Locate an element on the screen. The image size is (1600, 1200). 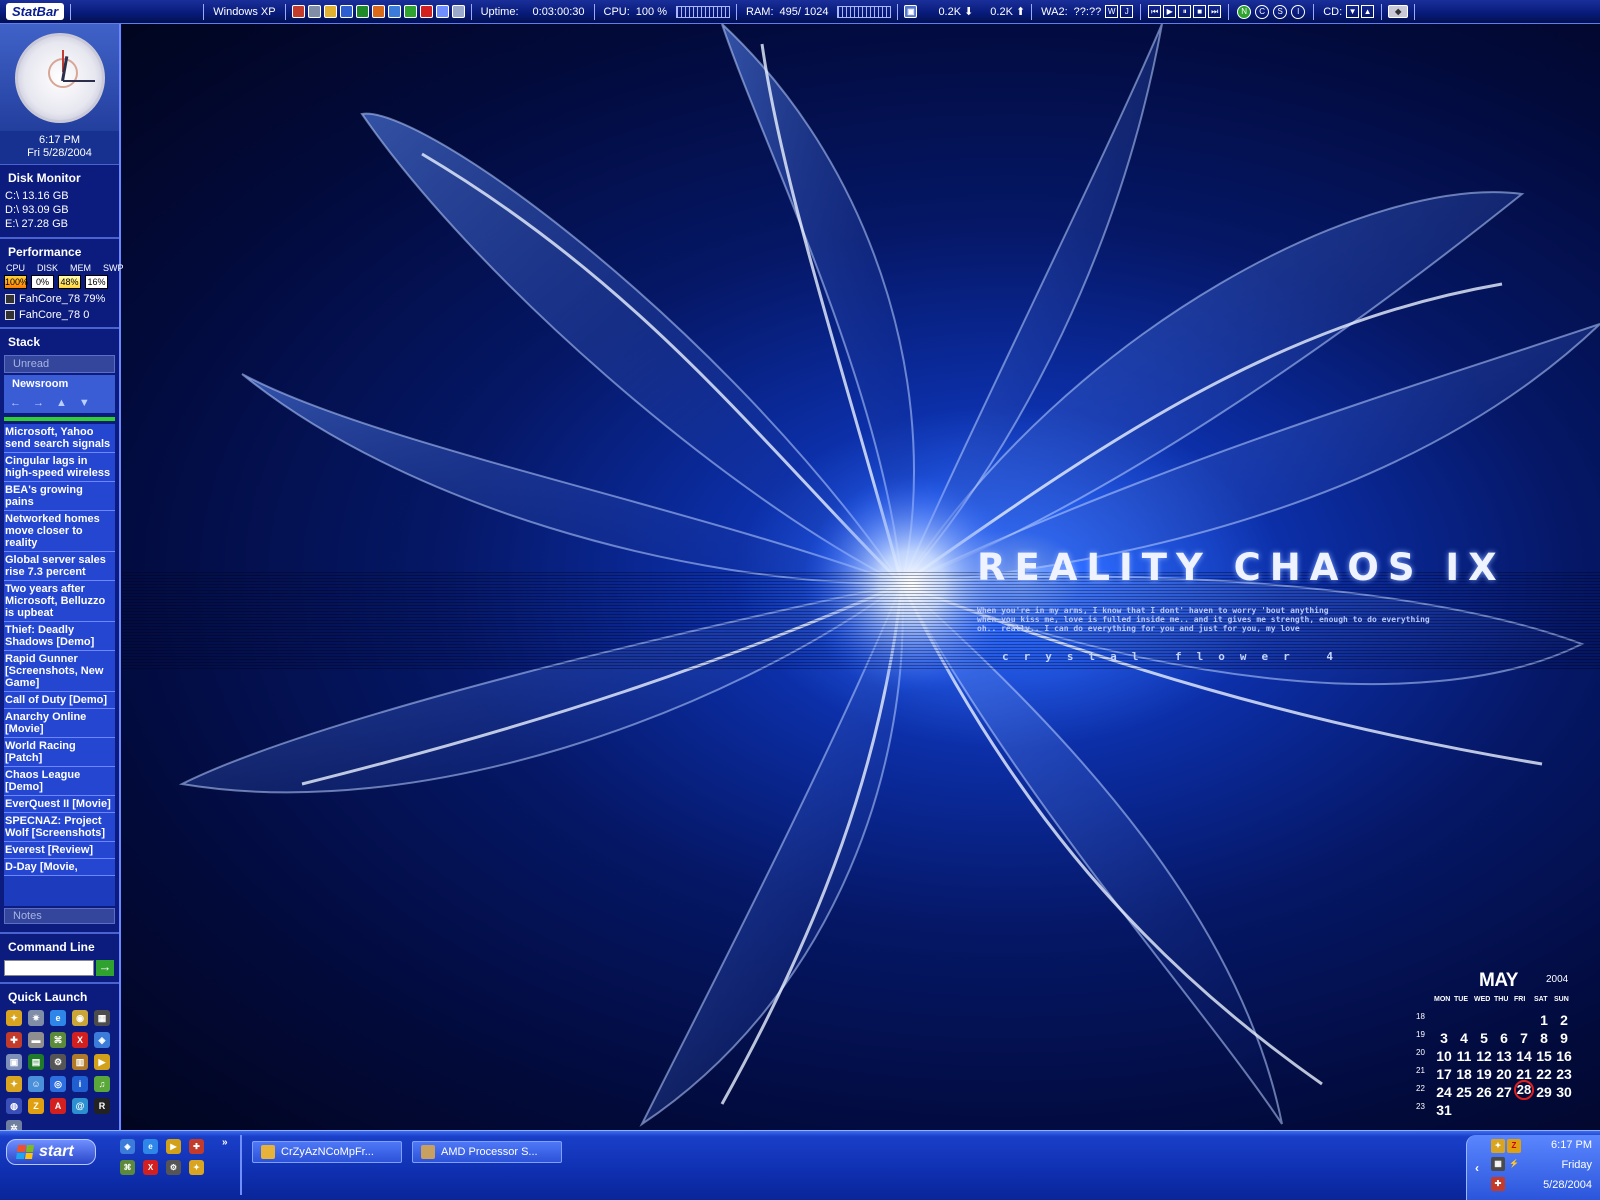
w-icon is located at coordinates (346, 11).